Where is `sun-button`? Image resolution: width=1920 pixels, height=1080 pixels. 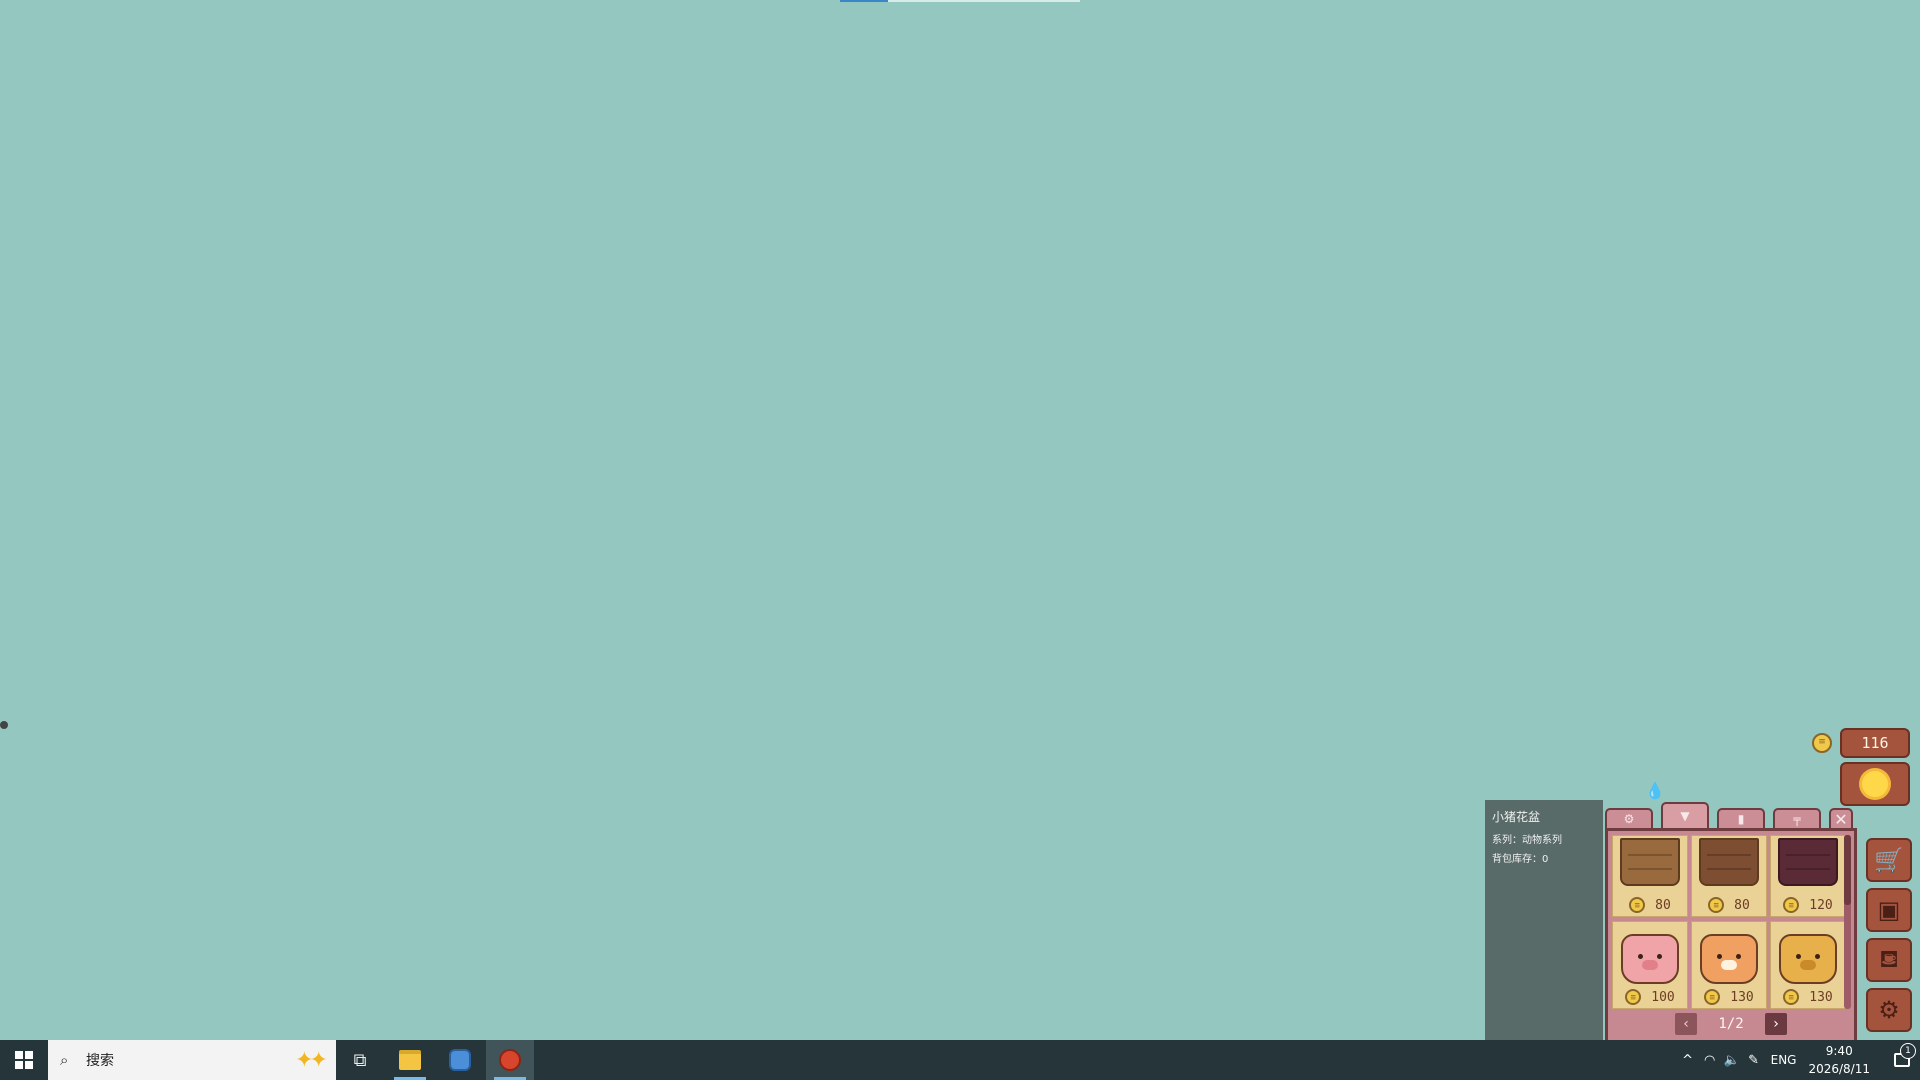
sun-button is located at coordinates (1875, 784).